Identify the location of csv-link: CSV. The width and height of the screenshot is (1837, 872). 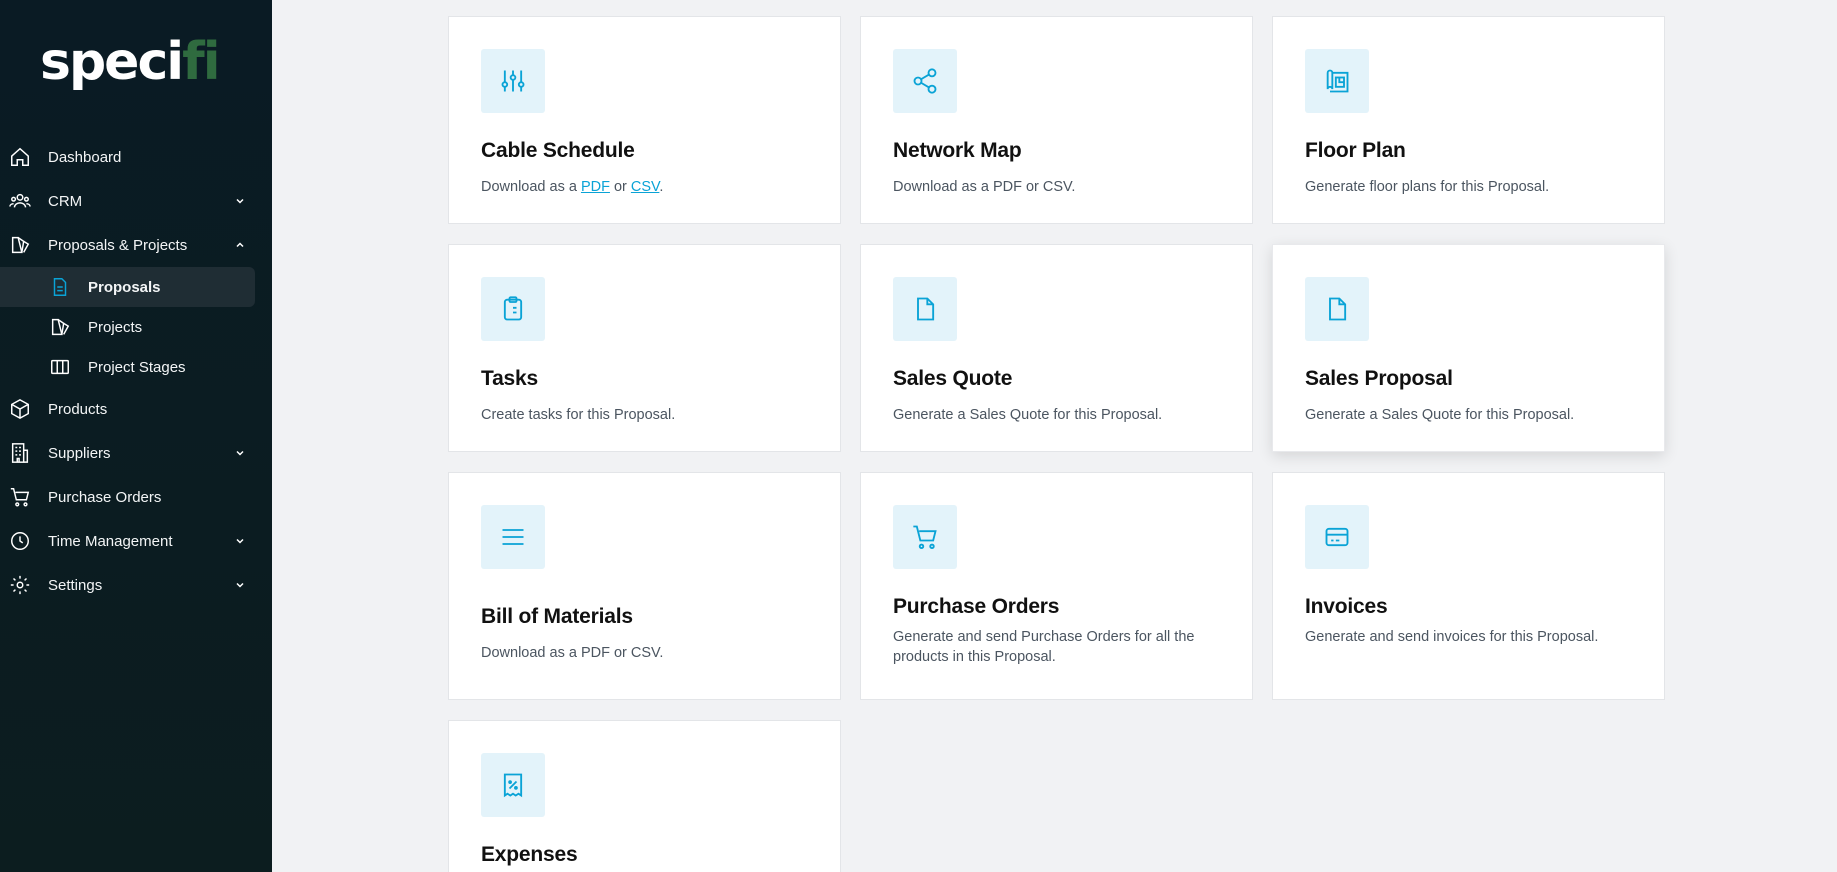
(645, 187).